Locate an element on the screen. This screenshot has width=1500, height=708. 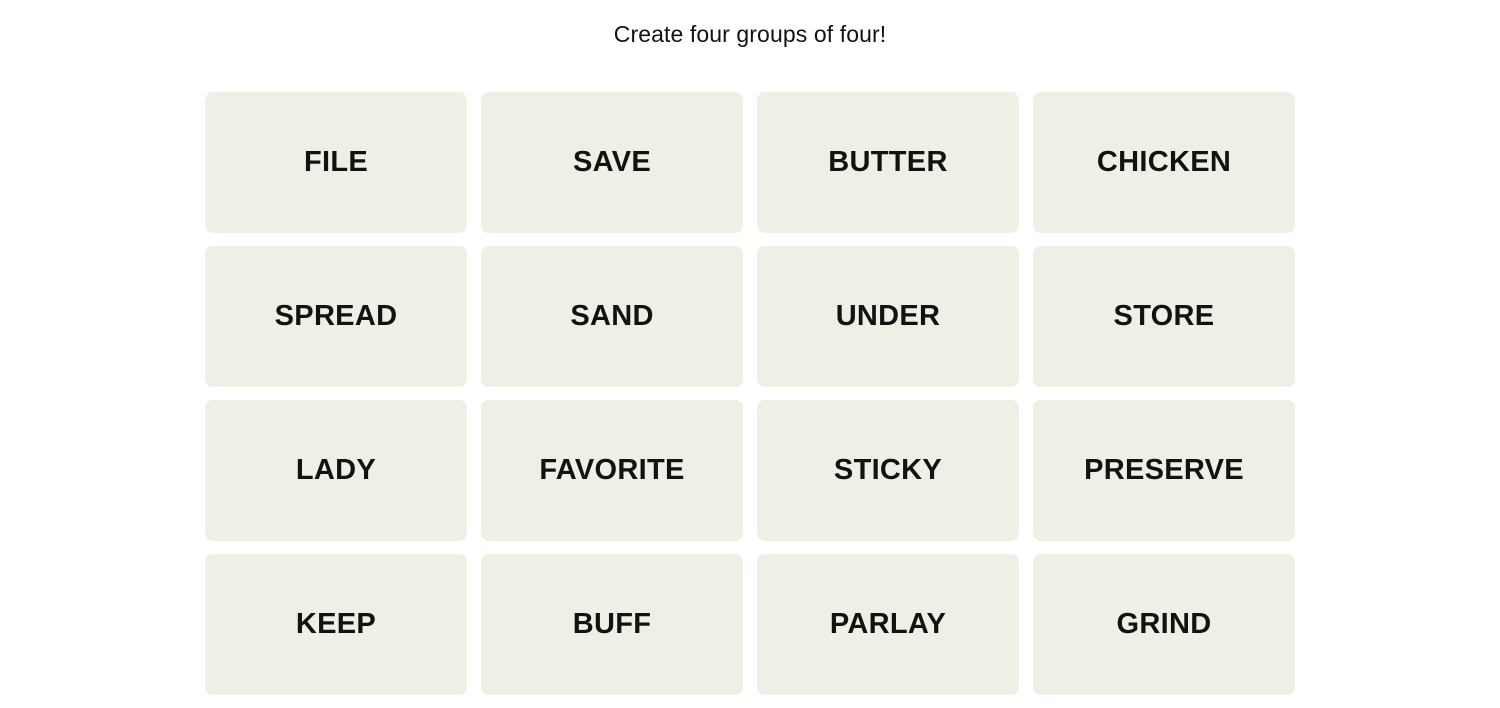
word-tile-label: BUTTER is located at coordinates (888, 162).